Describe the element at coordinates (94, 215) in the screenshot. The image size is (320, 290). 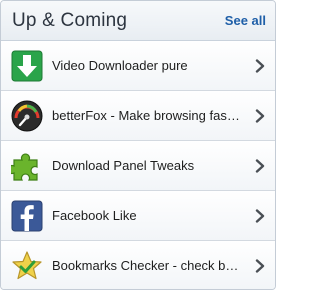
I see `item-label: Facebook Like` at that location.